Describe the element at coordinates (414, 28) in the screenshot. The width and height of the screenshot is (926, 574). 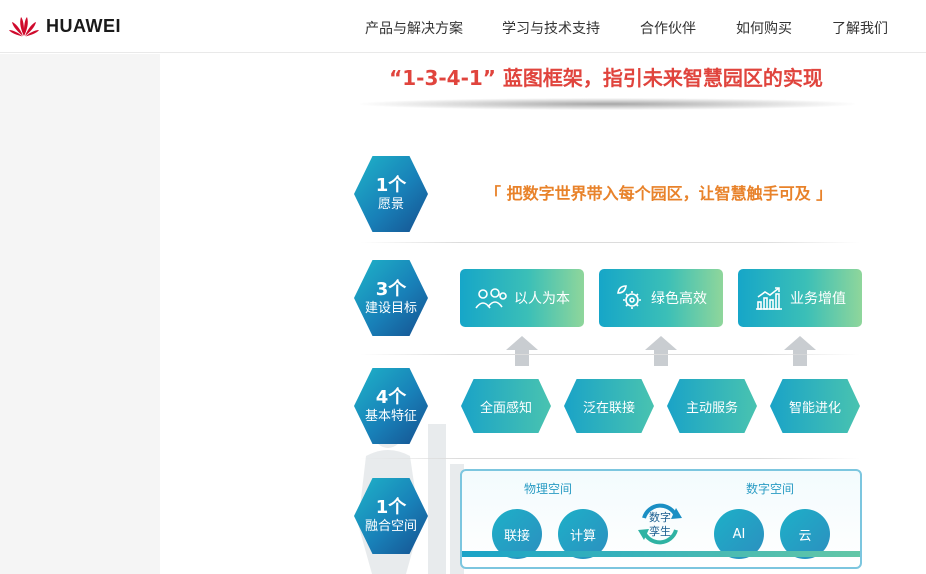
I see `nav-products: 产品与解决方案` at that location.